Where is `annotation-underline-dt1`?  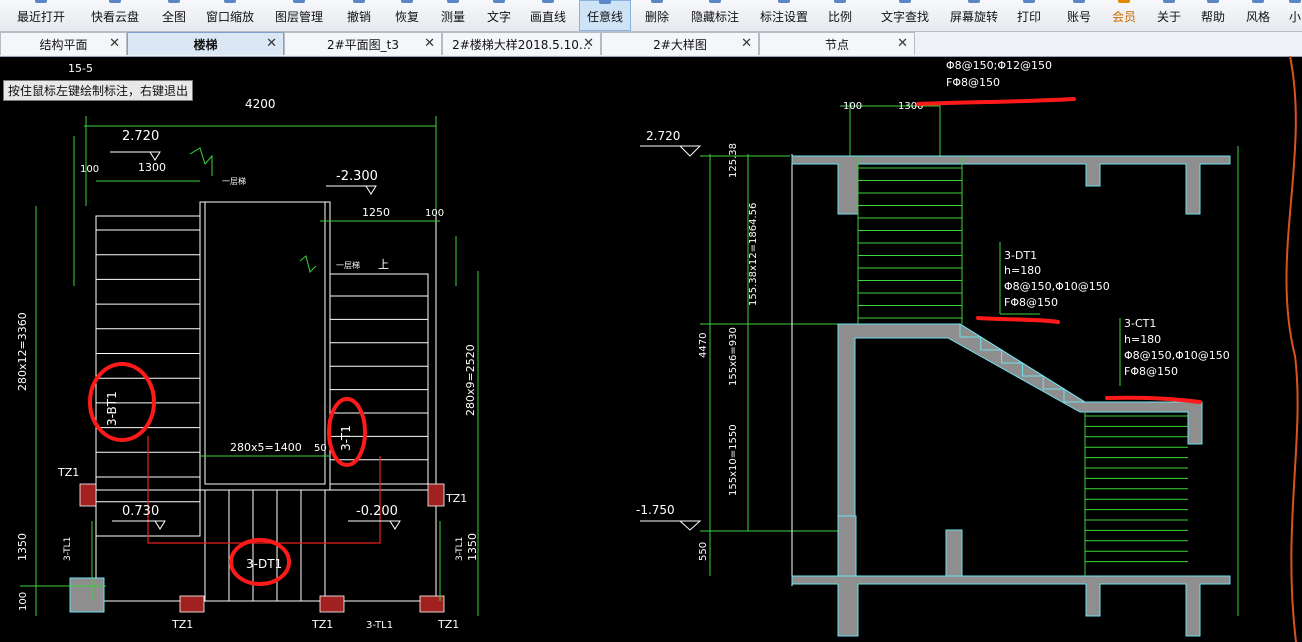 annotation-underline-dt1 is located at coordinates (1018, 320).